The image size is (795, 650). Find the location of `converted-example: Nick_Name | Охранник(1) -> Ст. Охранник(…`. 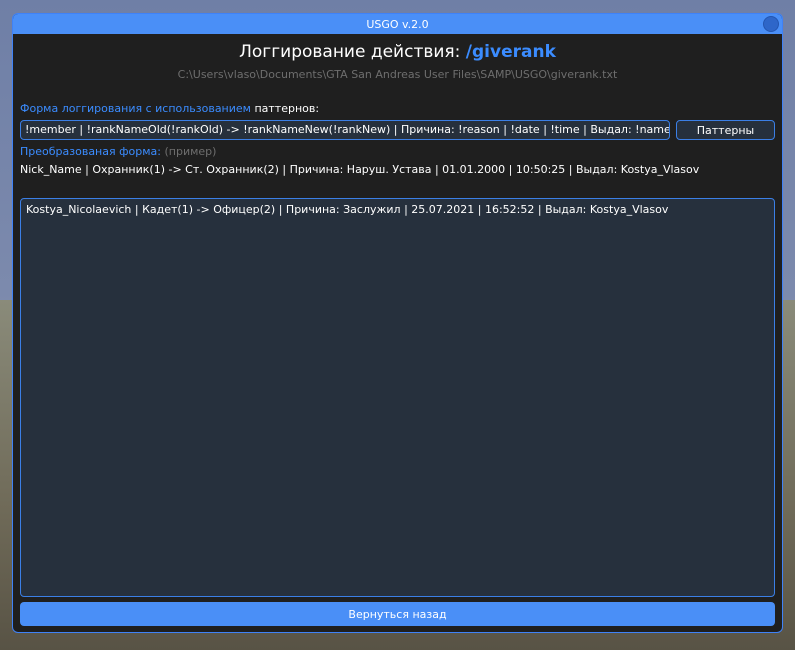

converted-example: Nick_Name | Охранник(1) -> Ст. Охранник(… is located at coordinates (360, 169).